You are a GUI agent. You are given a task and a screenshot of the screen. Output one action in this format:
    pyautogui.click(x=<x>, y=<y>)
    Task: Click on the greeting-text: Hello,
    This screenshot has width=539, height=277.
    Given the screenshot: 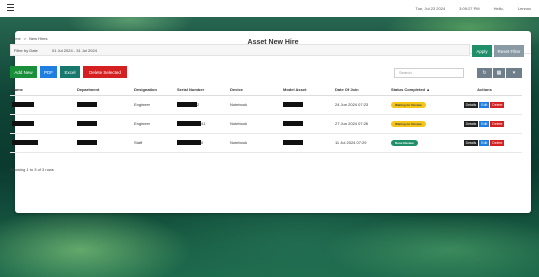 What is the action you would take?
    pyautogui.click(x=498, y=8)
    